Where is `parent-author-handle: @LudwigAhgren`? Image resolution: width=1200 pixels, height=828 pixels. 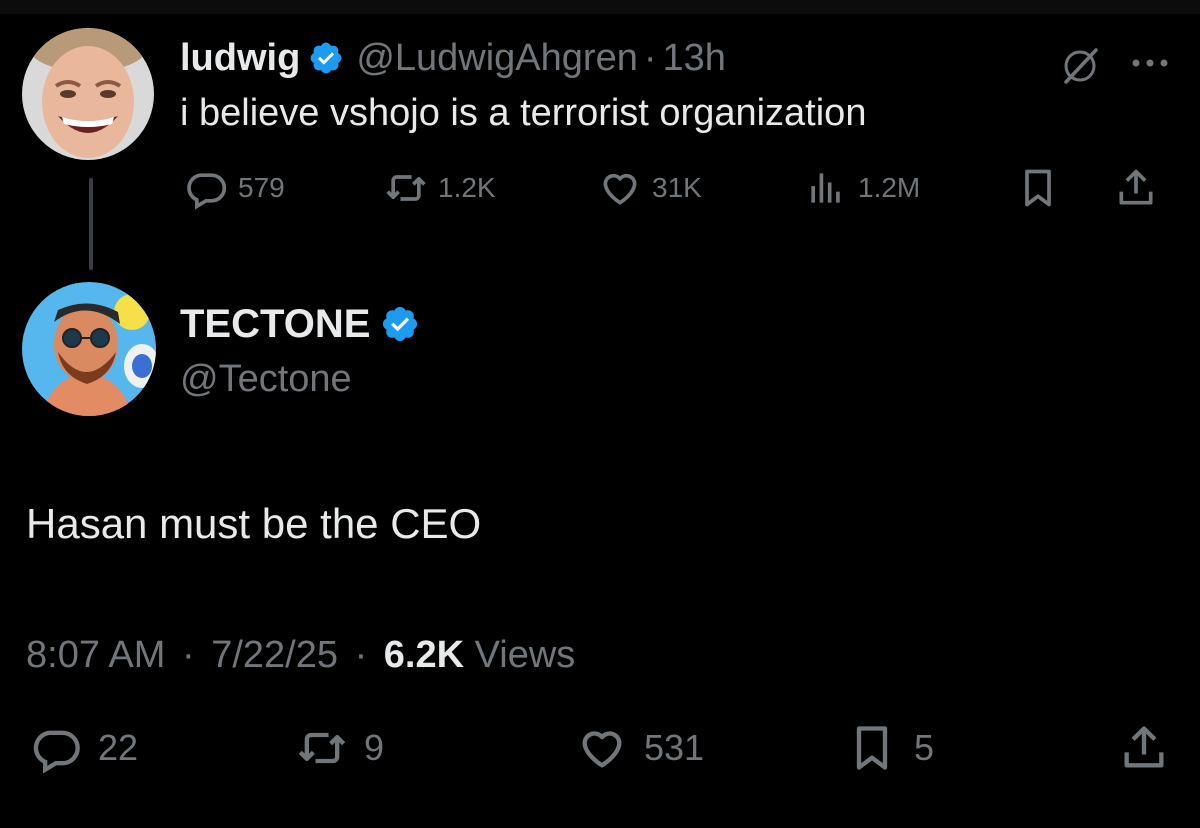 parent-author-handle: @LudwigAhgren is located at coordinates (497, 58).